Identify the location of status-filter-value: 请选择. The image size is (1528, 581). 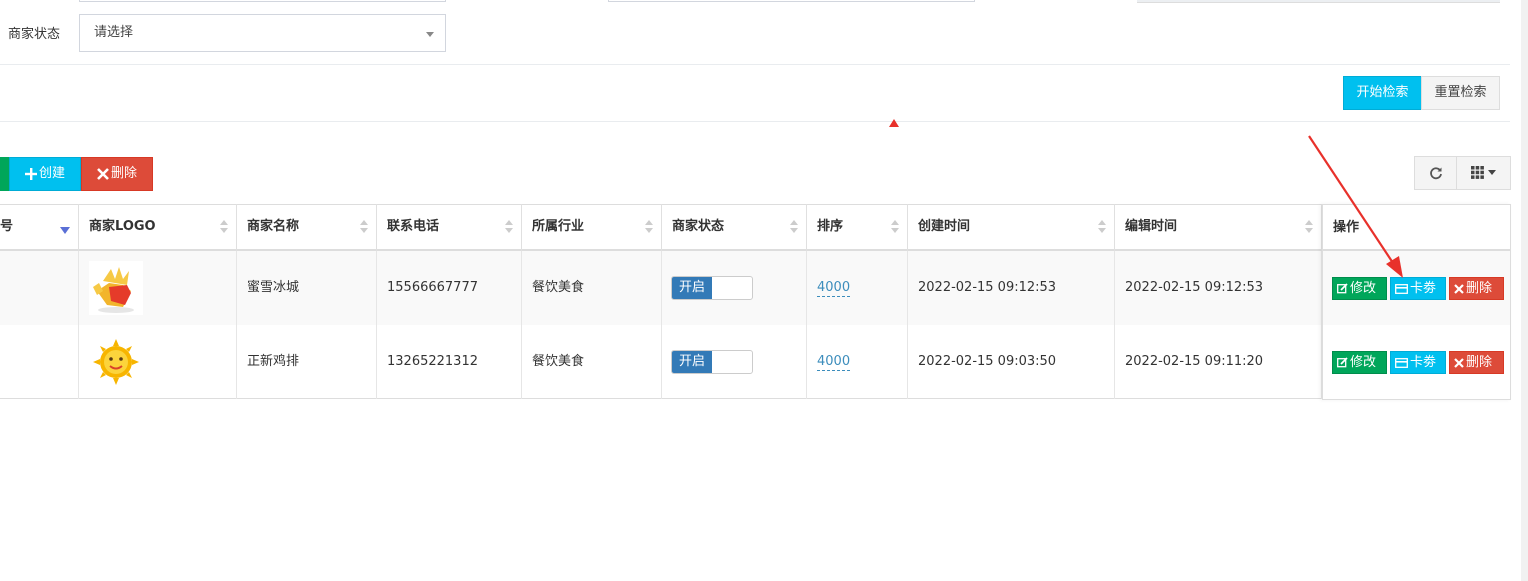
(114, 32).